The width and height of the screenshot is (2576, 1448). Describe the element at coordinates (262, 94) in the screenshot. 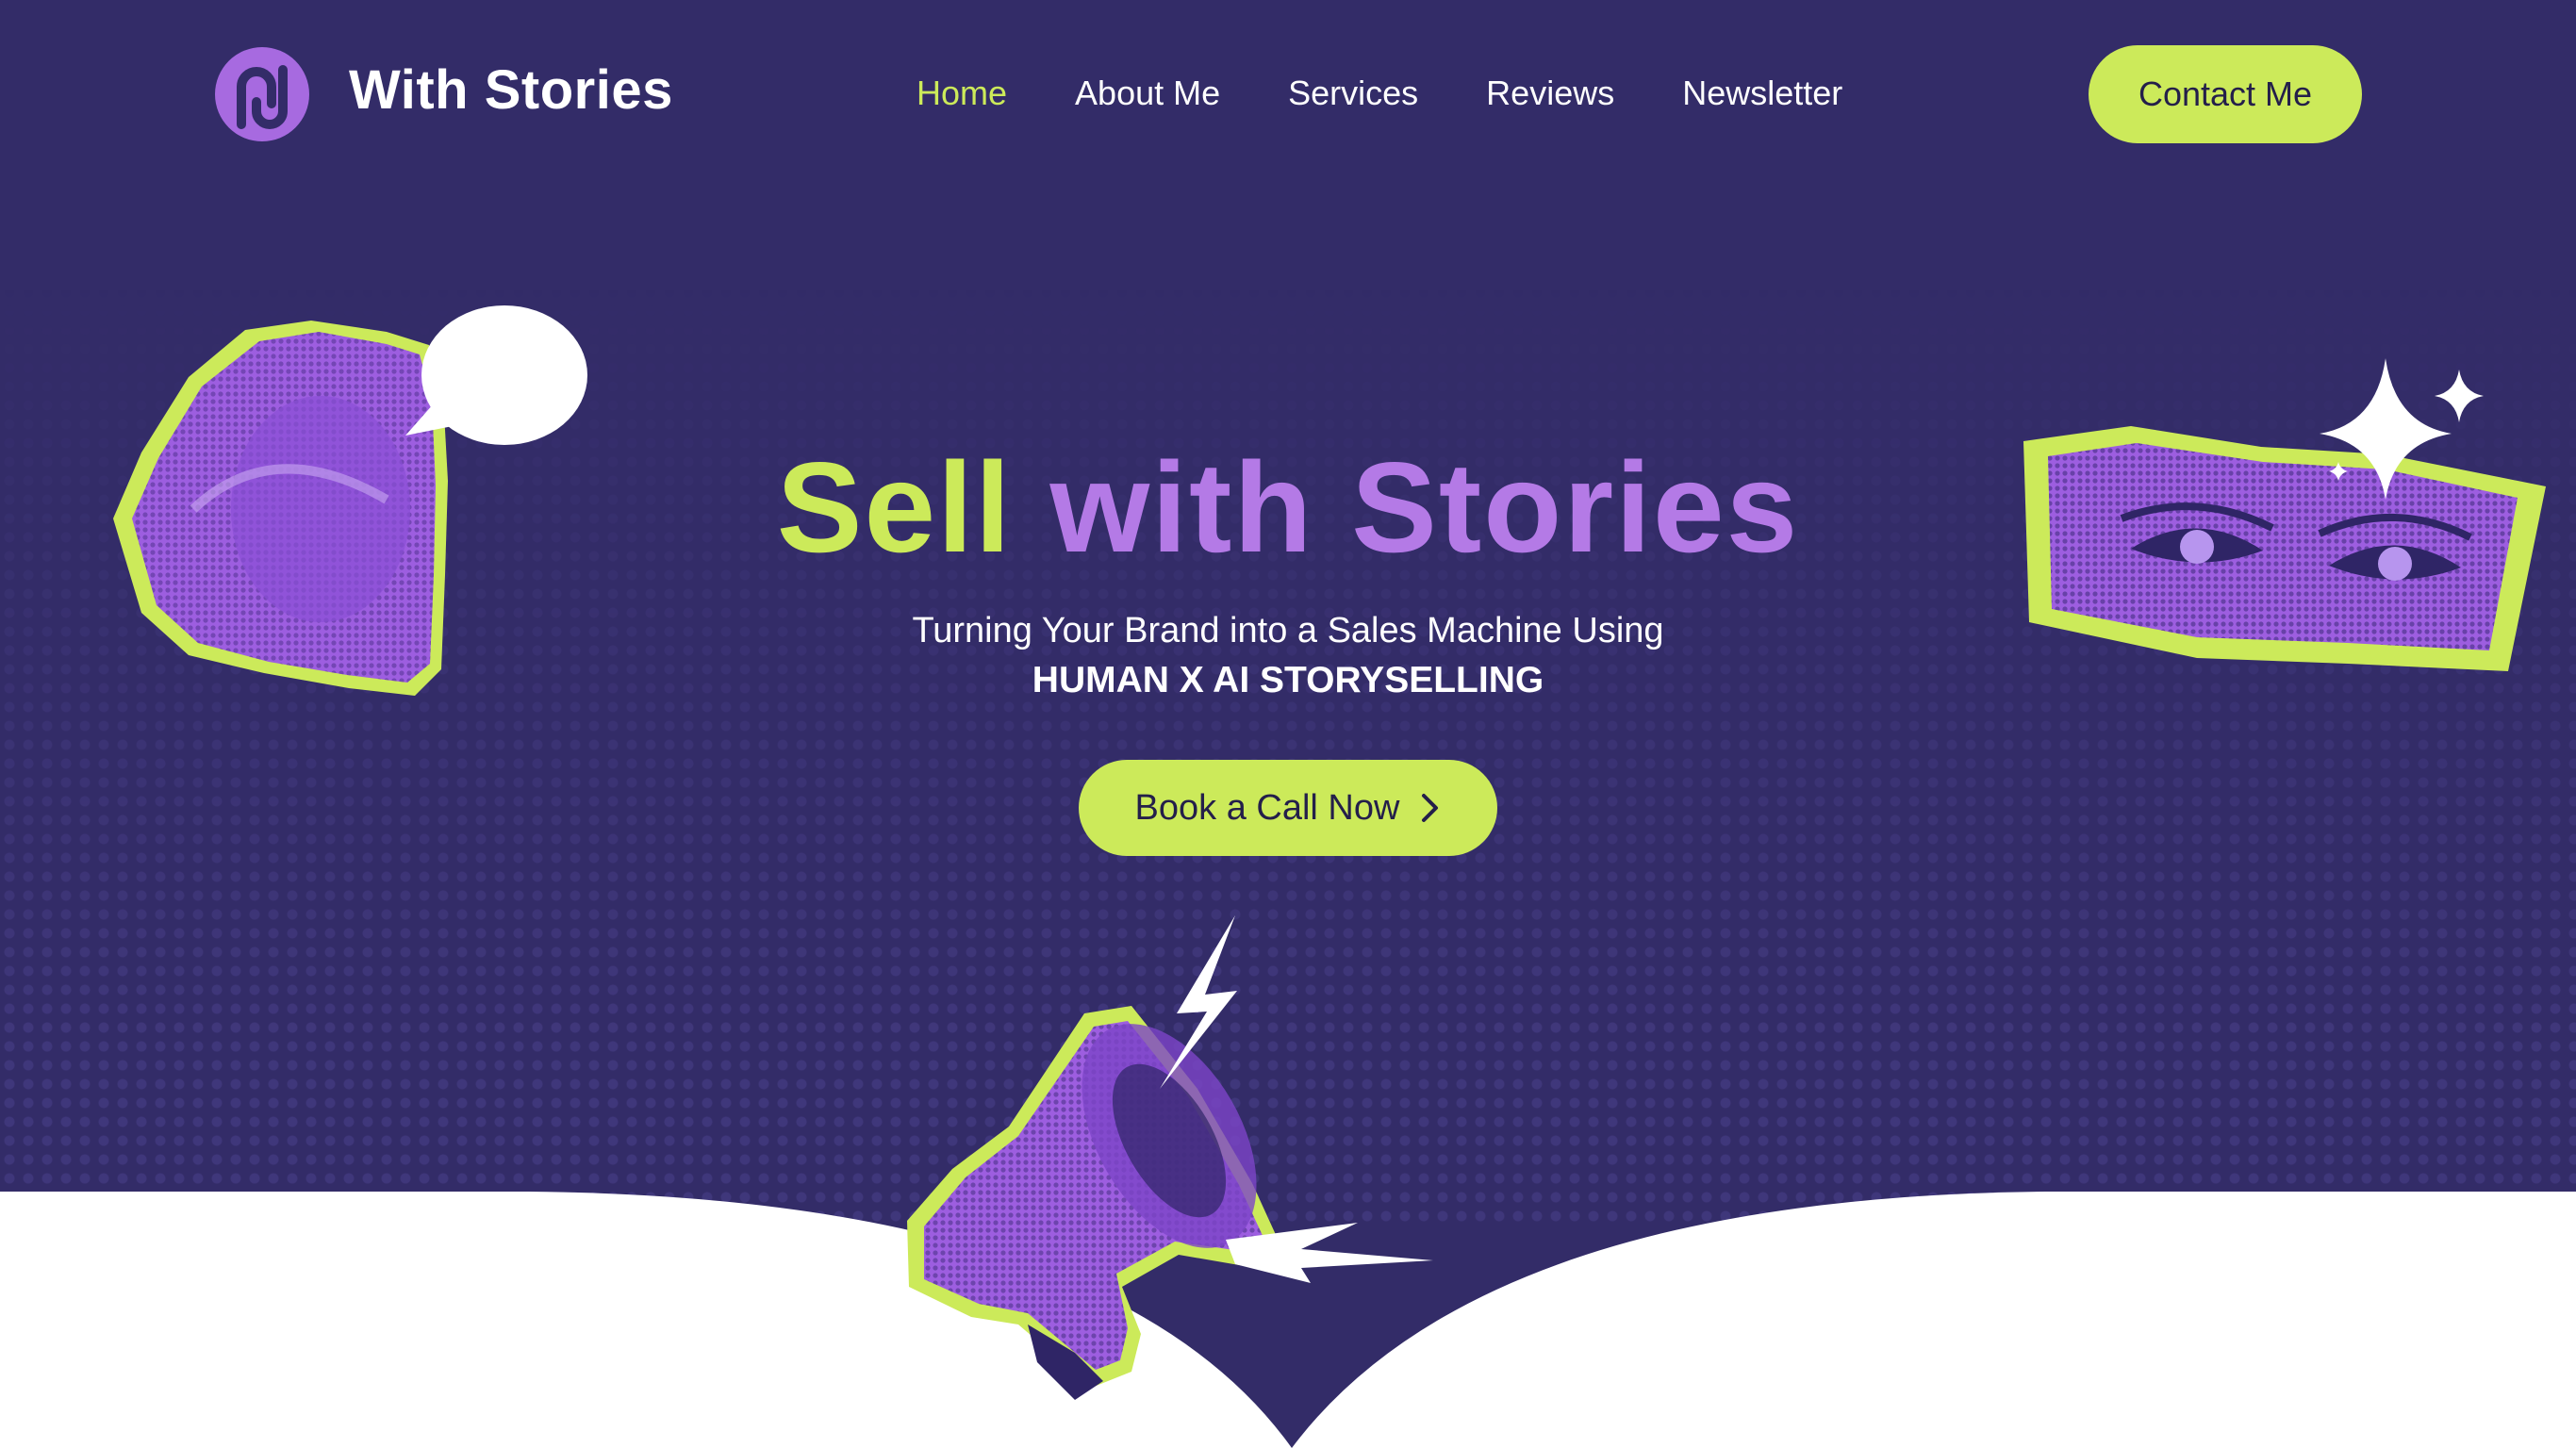

I see `logo-icon` at that location.